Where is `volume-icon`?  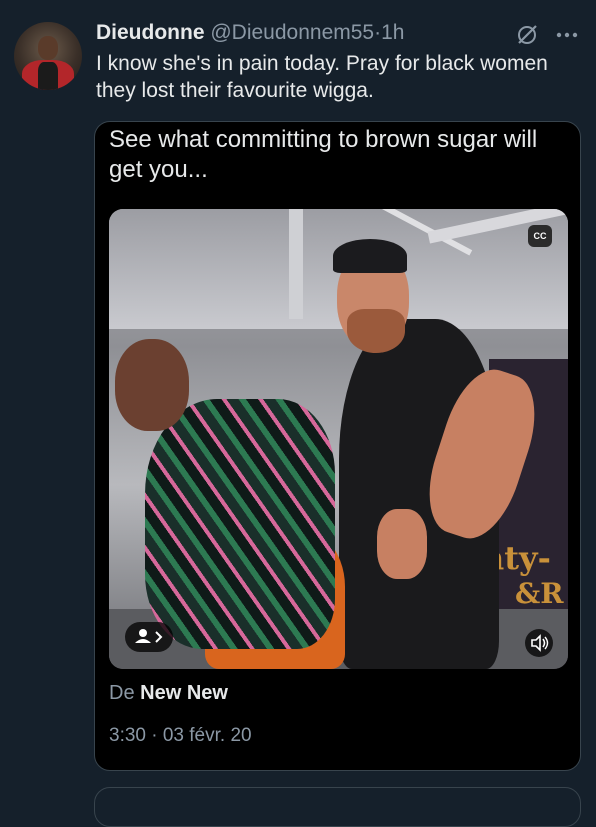 volume-icon is located at coordinates (539, 643).